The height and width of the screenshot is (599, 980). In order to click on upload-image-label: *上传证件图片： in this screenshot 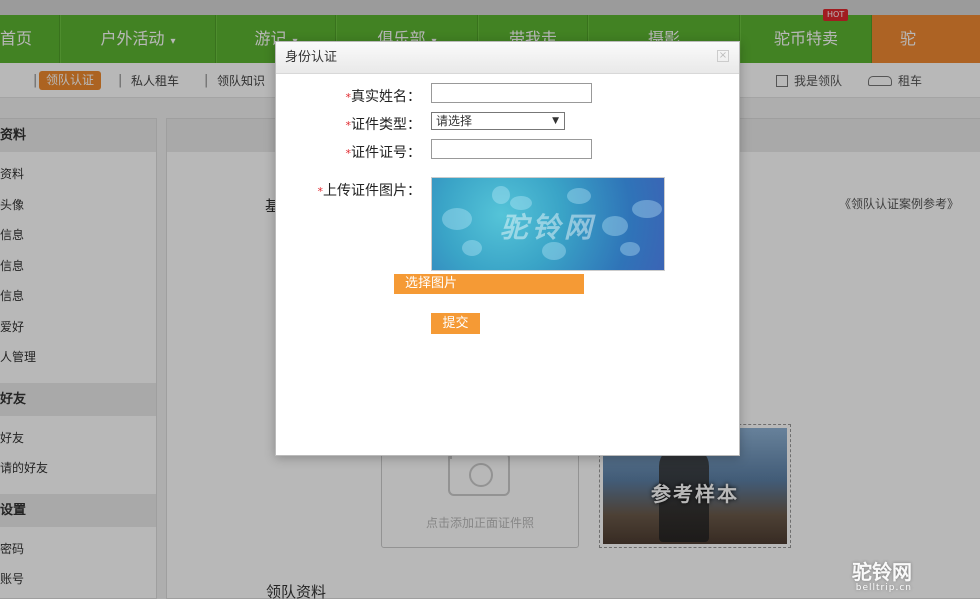, I will do `click(346, 190)`.